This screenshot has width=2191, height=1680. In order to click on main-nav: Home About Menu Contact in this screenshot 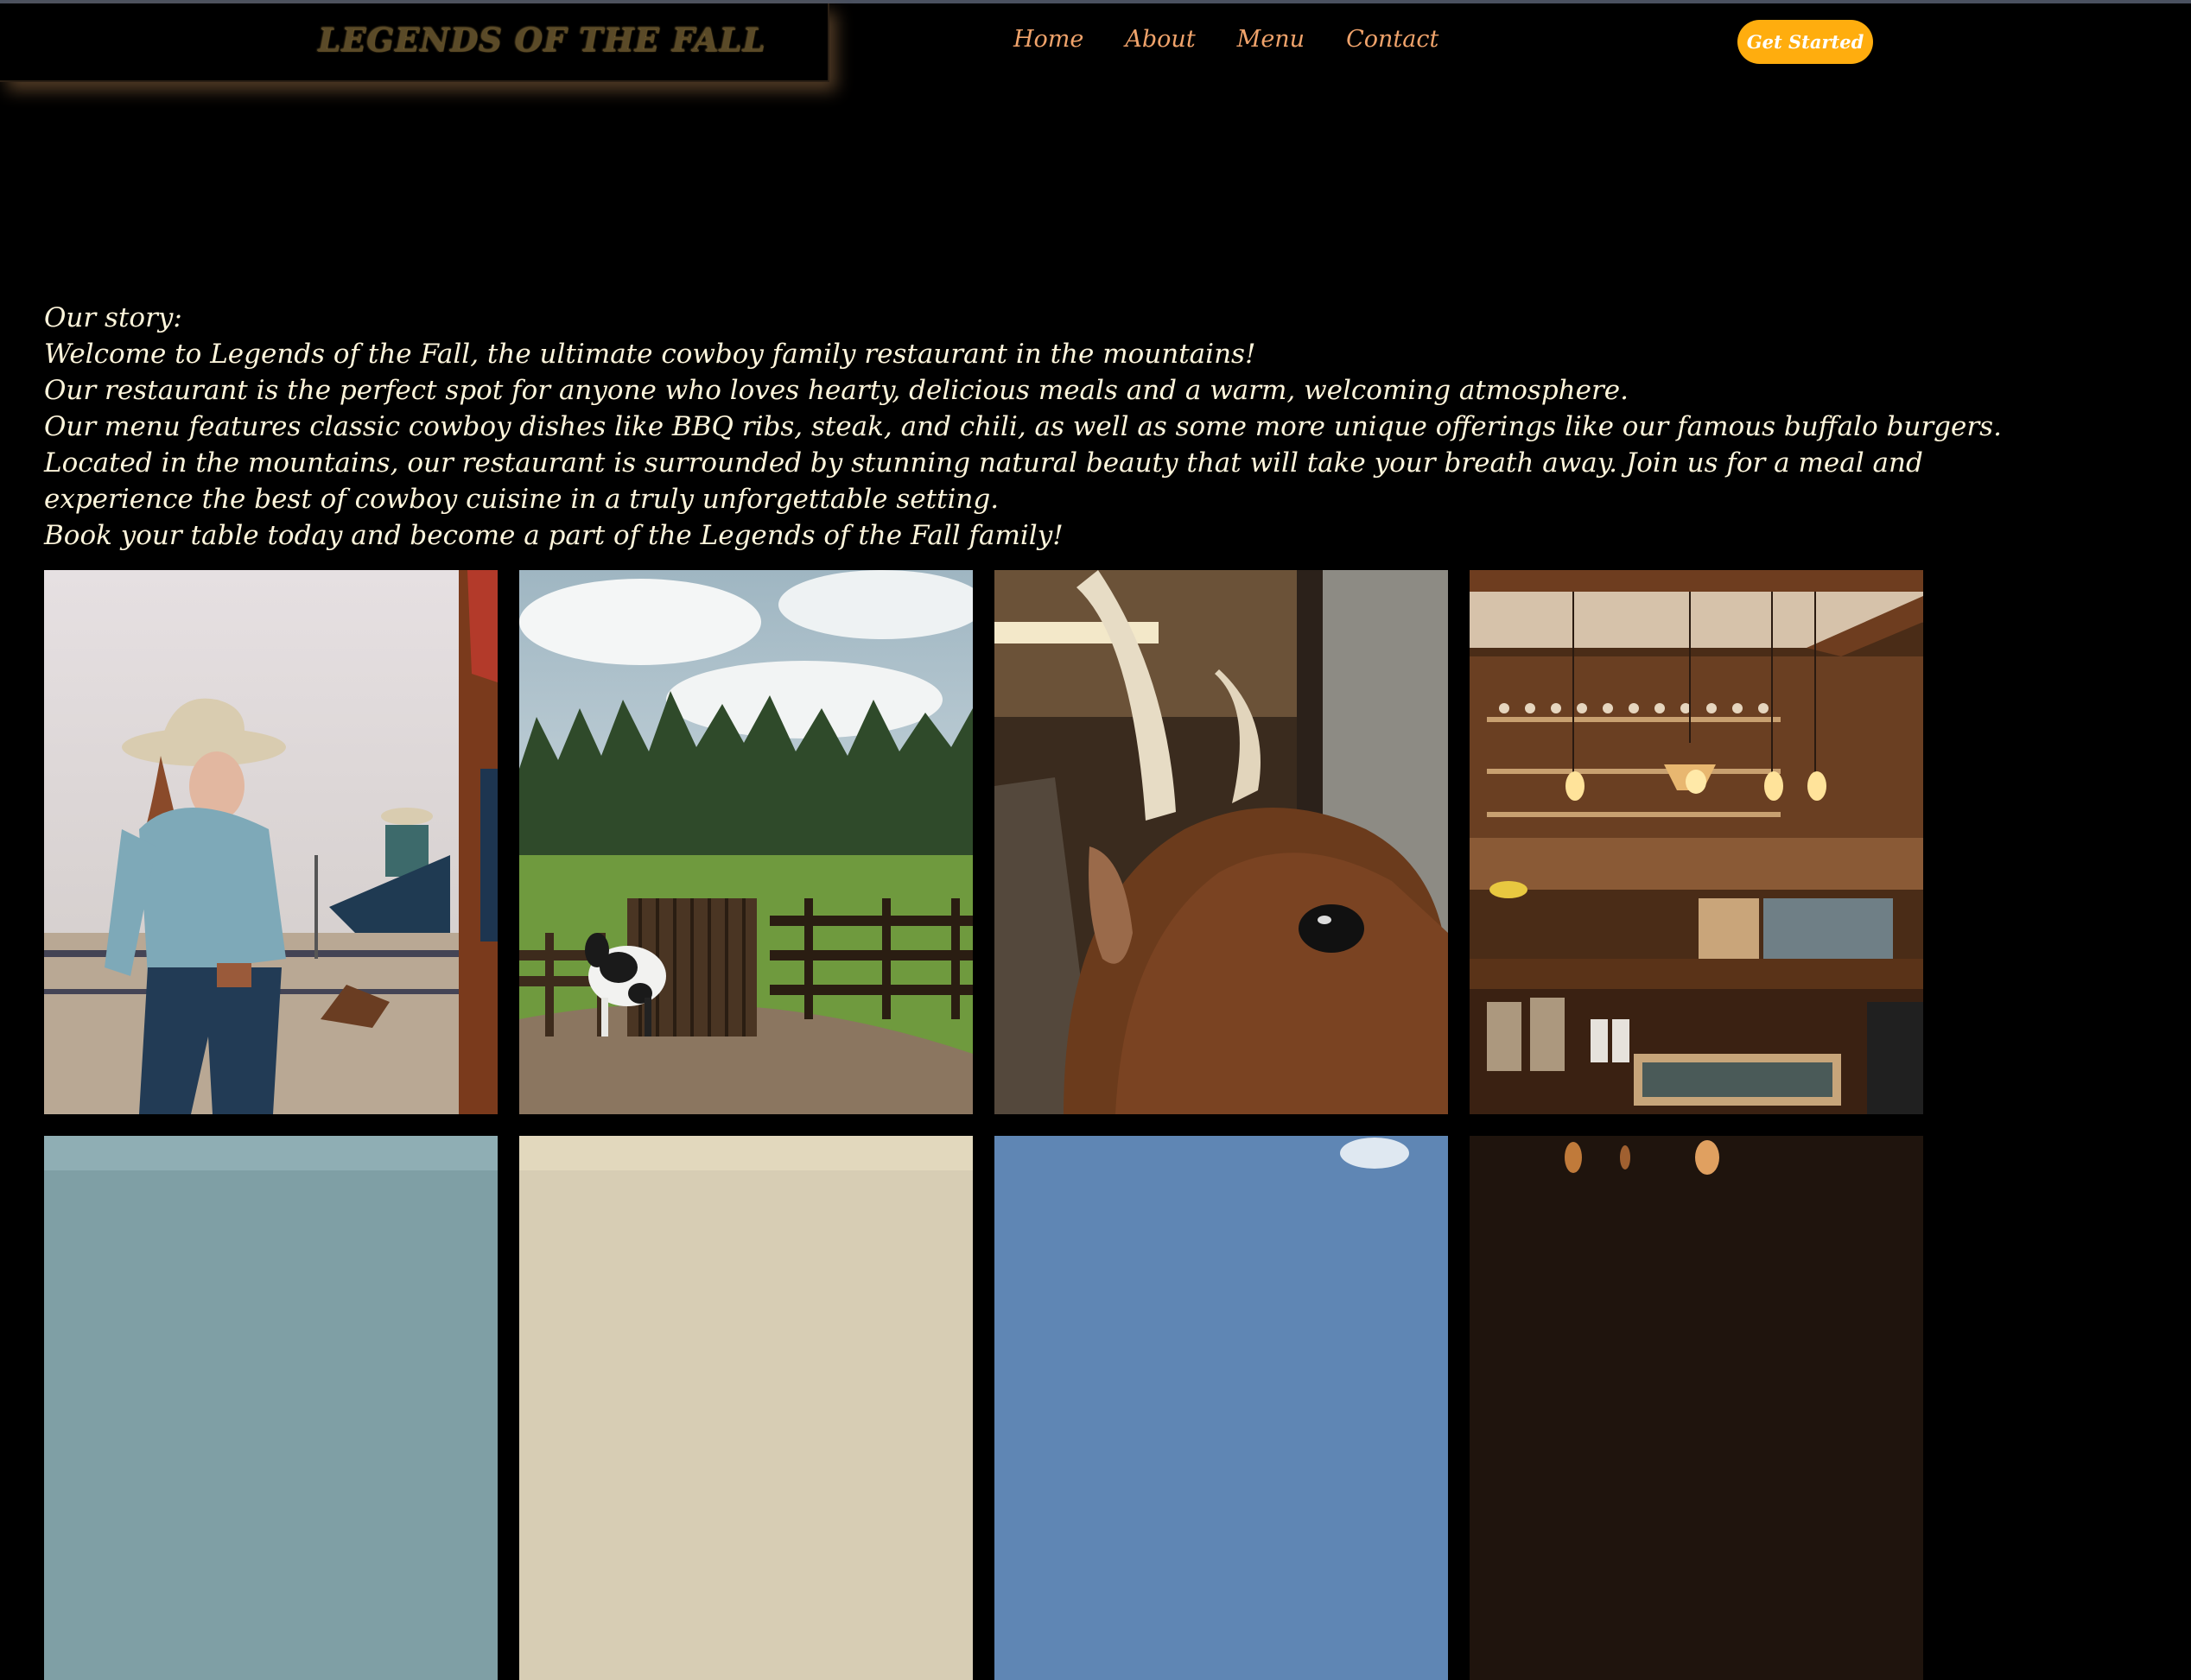, I will do `click(1225, 39)`.